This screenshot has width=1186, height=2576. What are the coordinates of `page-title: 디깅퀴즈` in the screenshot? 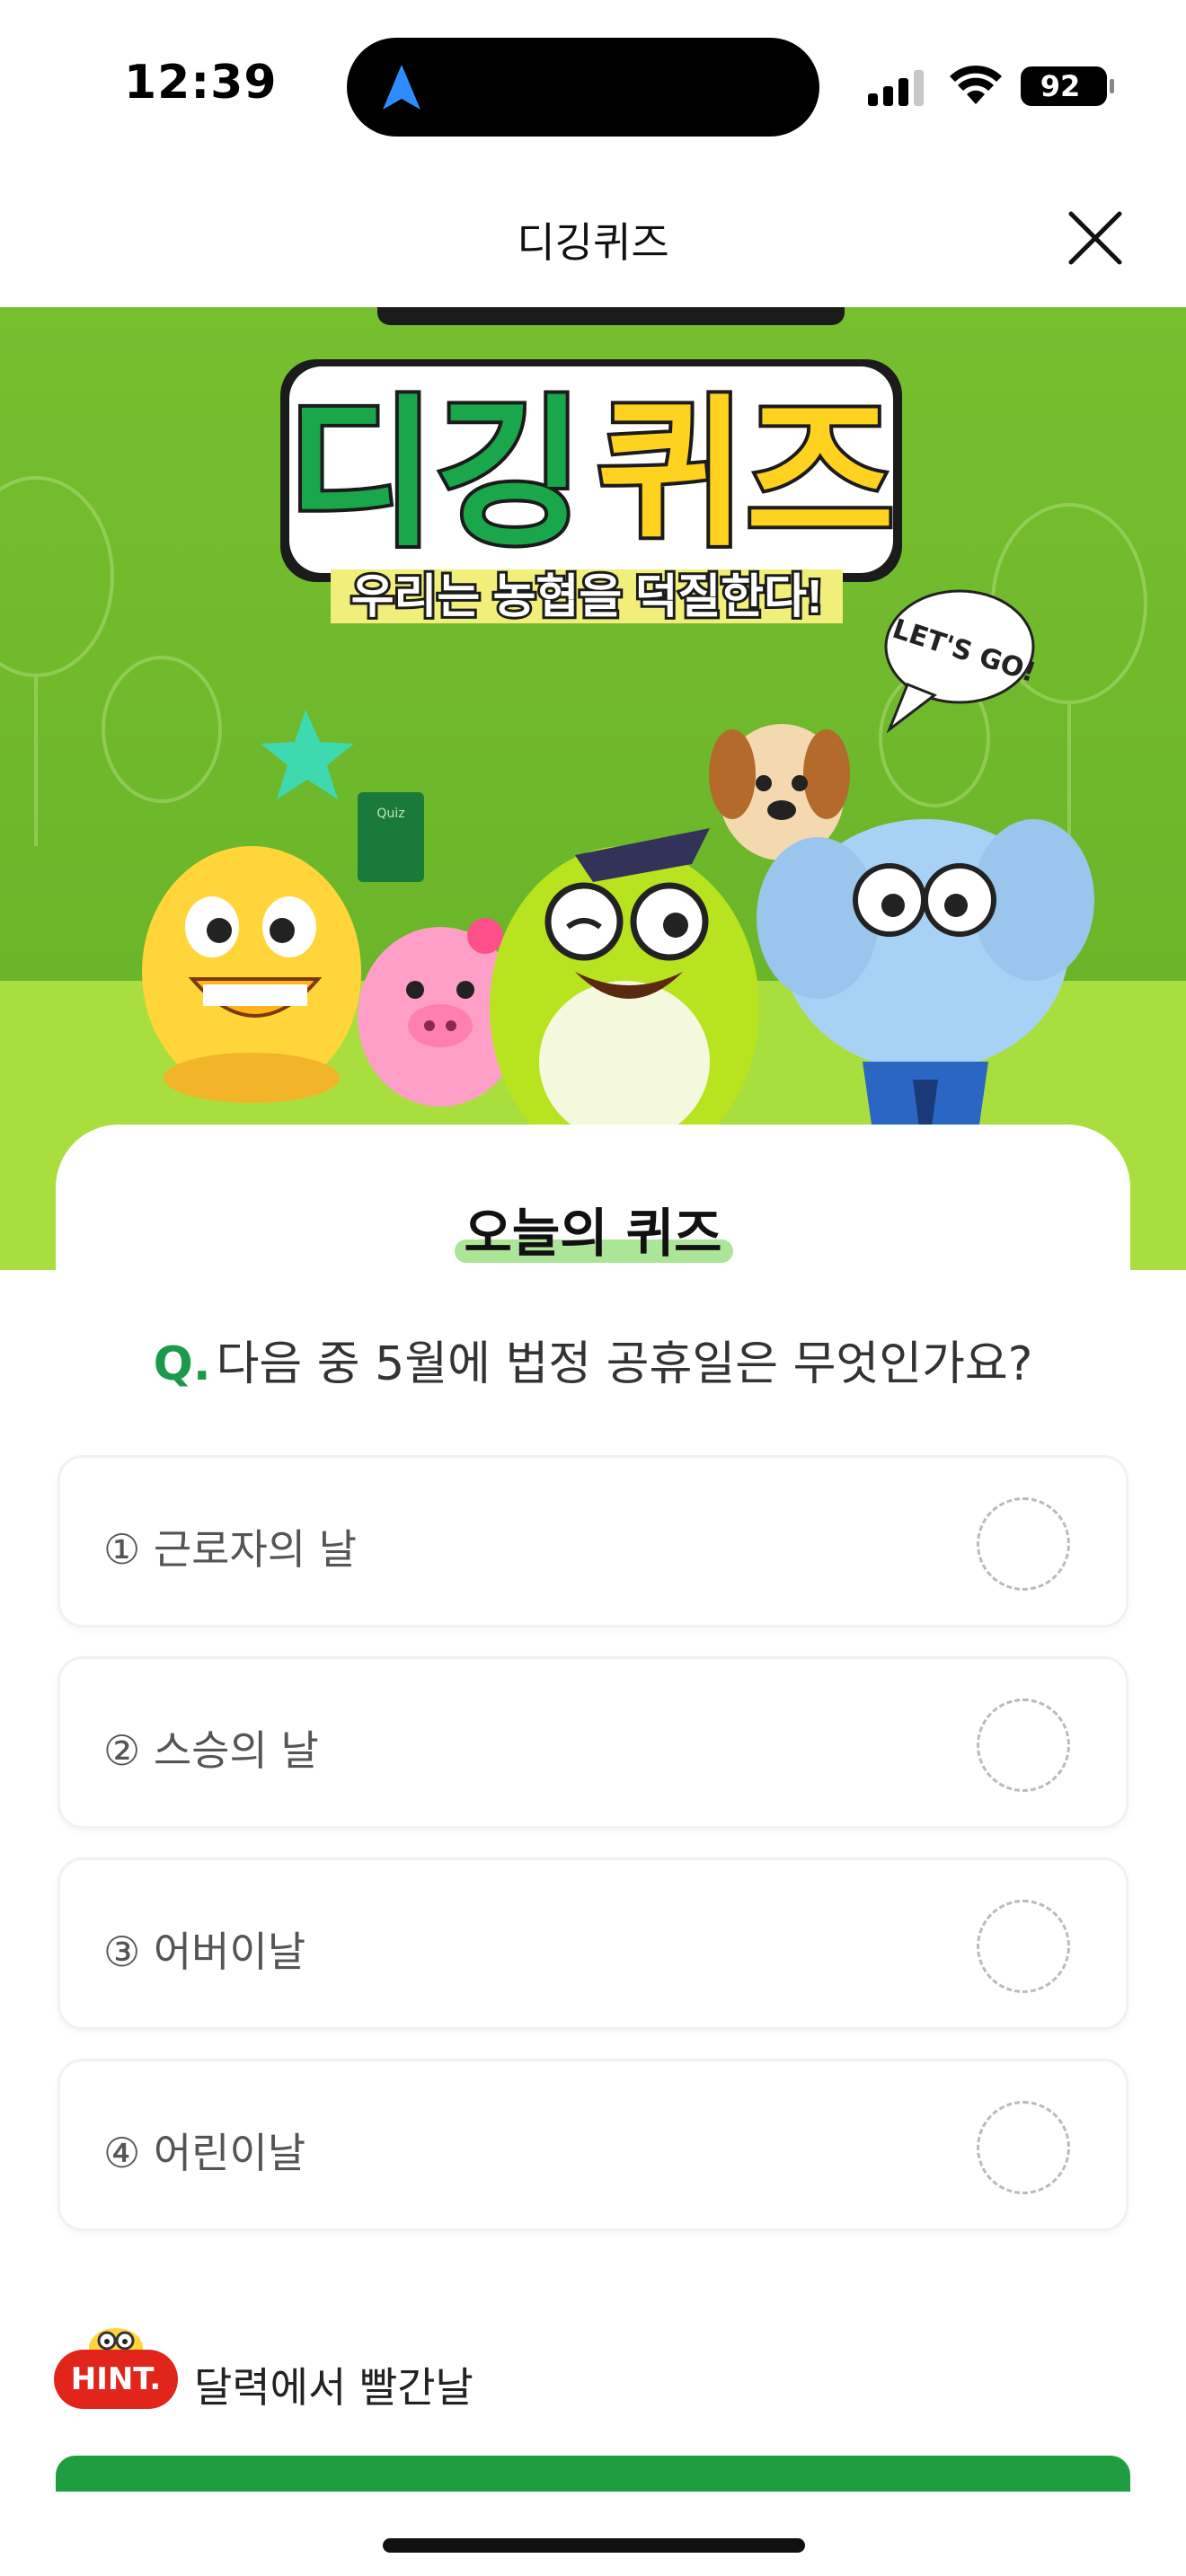 It's located at (593, 242).